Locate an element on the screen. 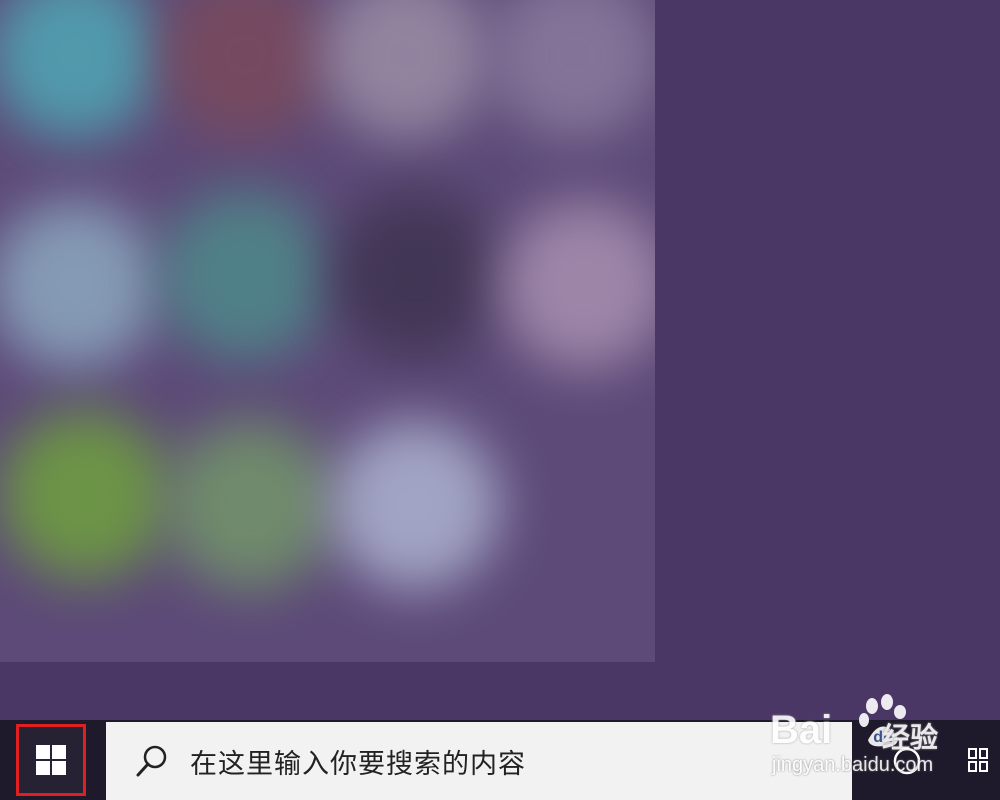 This screenshot has height=800, width=1000. circle-icon is located at coordinates (907, 761).